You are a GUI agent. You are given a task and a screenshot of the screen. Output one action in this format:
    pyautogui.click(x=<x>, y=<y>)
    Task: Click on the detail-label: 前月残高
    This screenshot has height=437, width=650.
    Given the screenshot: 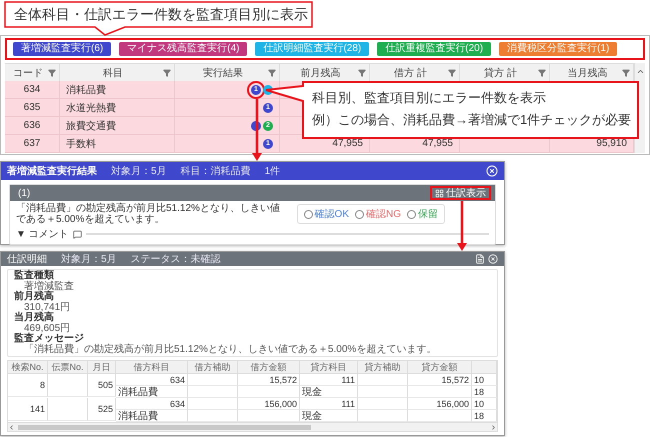 What is the action you would take?
    pyautogui.click(x=34, y=297)
    